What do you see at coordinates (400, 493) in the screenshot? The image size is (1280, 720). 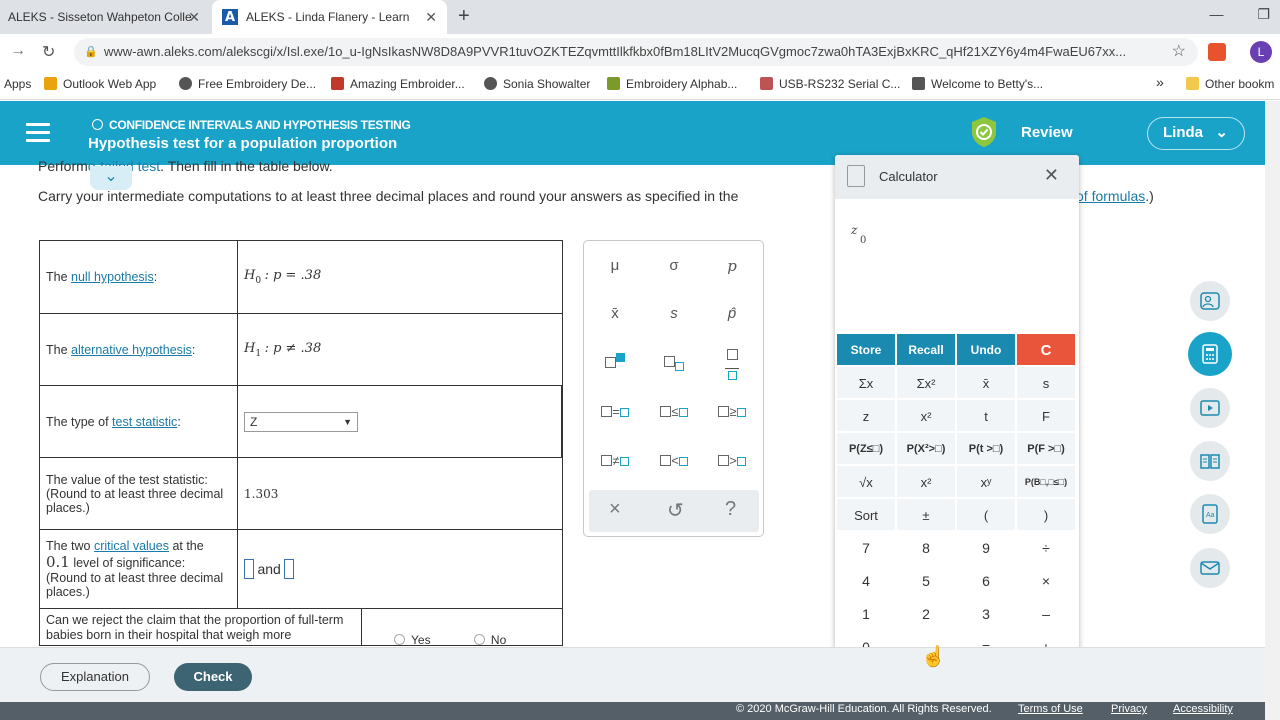 I see `test-statistic-value-answer: 1.303` at bounding box center [400, 493].